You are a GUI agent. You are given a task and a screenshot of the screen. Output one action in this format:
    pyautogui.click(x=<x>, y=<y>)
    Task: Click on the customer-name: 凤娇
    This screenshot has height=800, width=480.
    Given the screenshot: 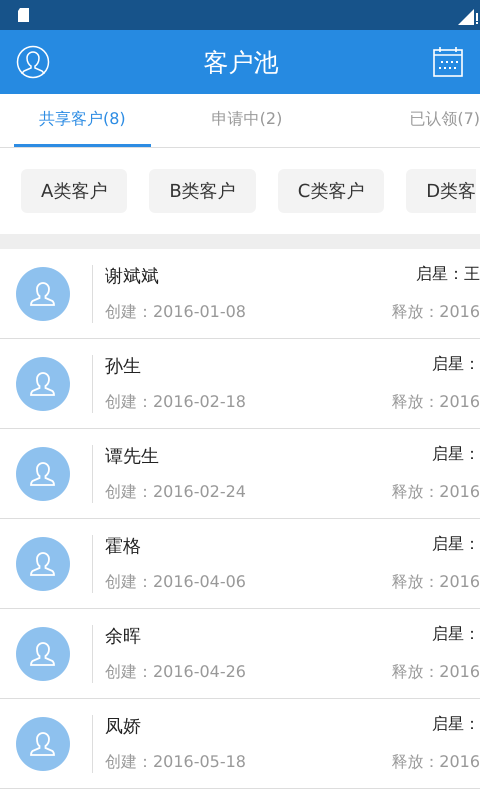 What is the action you would take?
    pyautogui.click(x=123, y=726)
    